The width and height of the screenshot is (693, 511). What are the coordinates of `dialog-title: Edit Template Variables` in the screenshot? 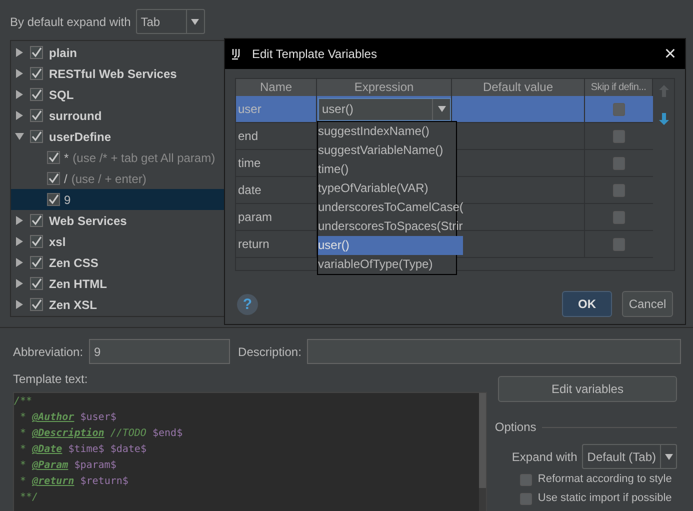 It's located at (315, 54).